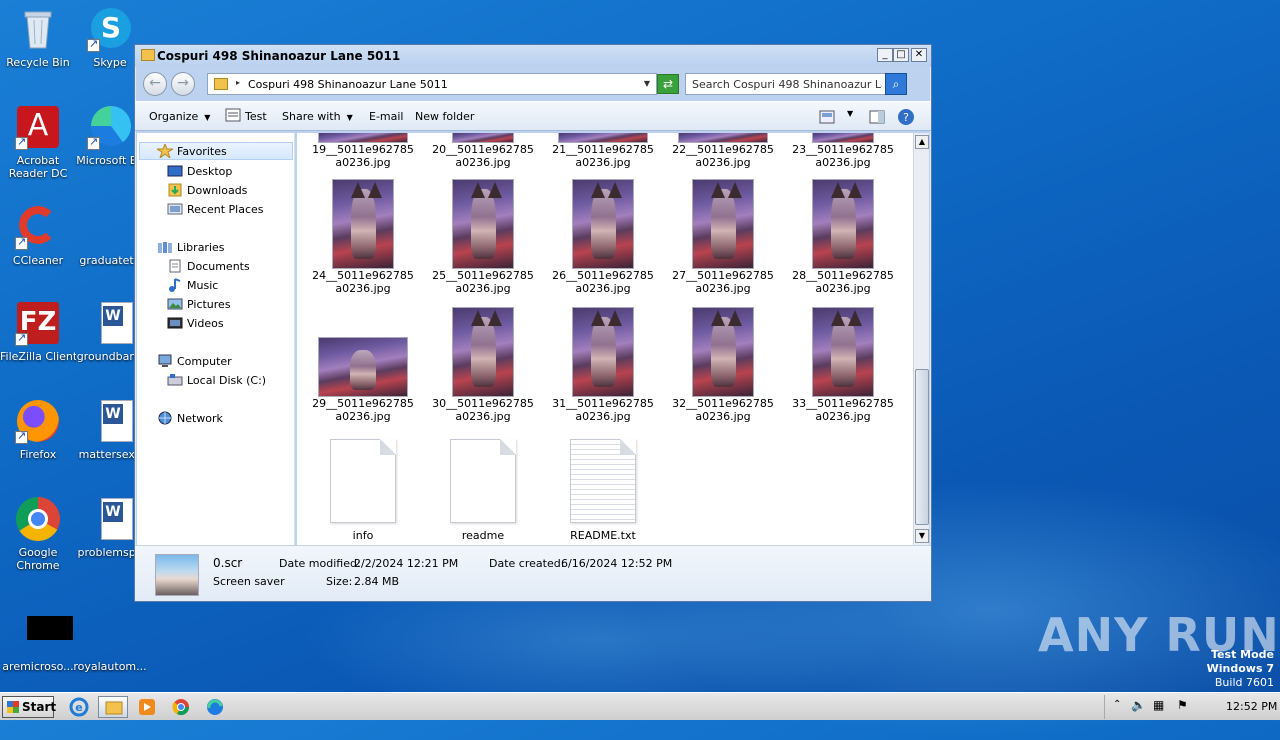 The image size is (1280, 740). I want to click on email-button: E-mail, so click(386, 116).